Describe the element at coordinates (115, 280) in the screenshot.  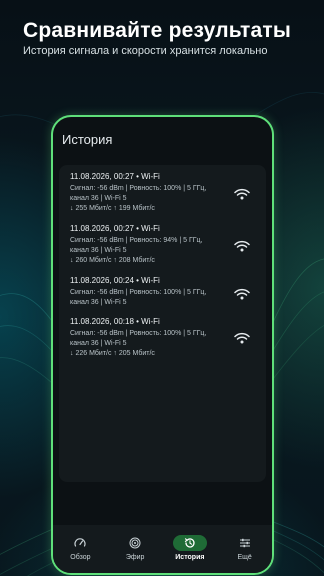
I see `history-item-title: 11.08.2026, 00:24 • Wi-Fi` at that location.